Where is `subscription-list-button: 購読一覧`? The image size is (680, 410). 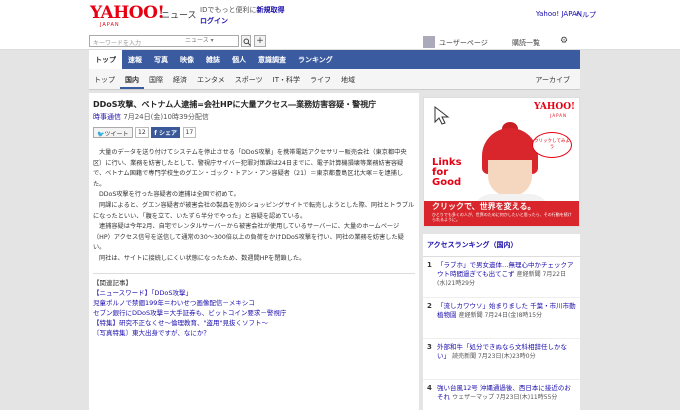 subscription-list-button: 購読一覧 is located at coordinates (526, 41).